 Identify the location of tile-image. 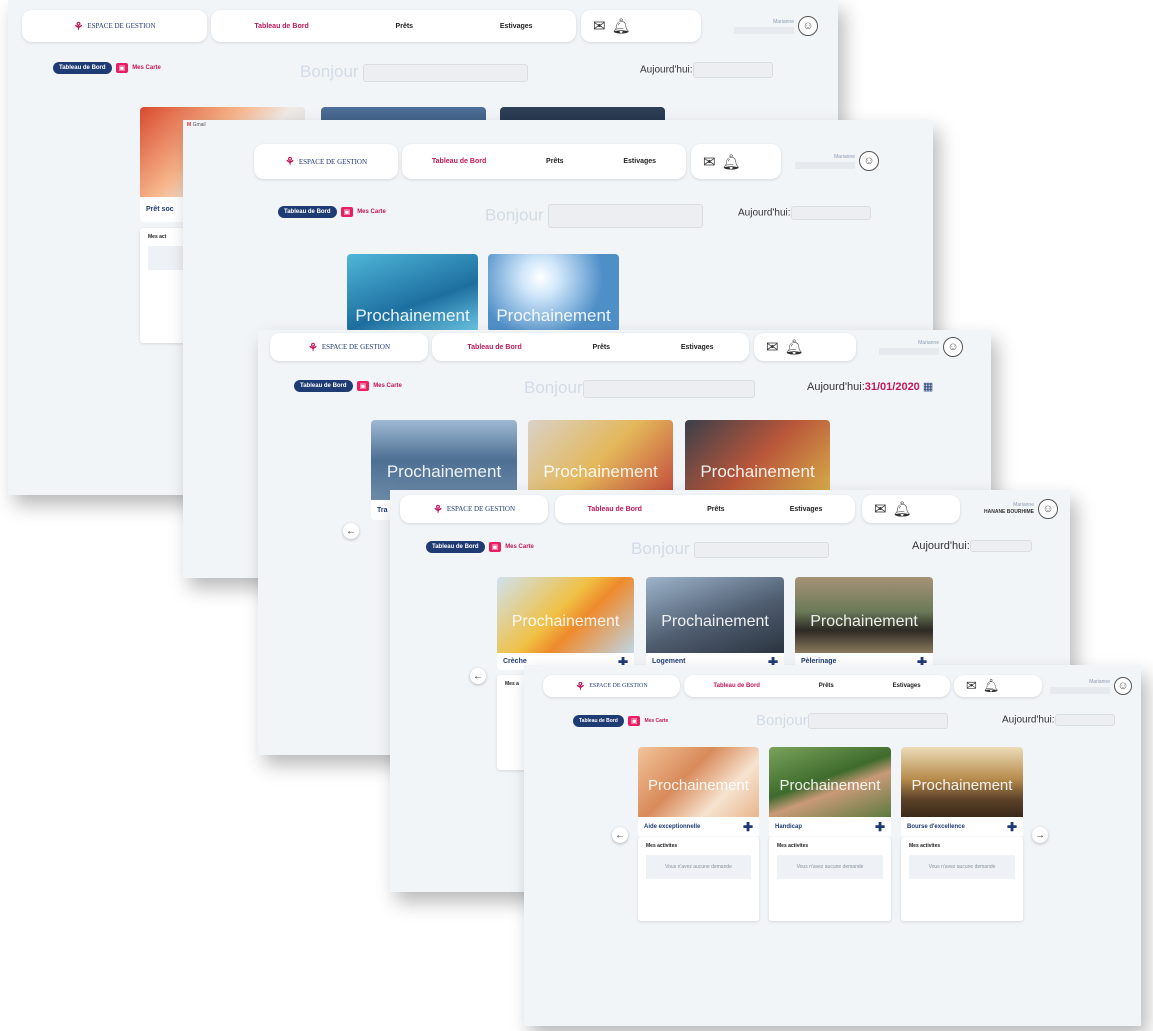
(444, 460).